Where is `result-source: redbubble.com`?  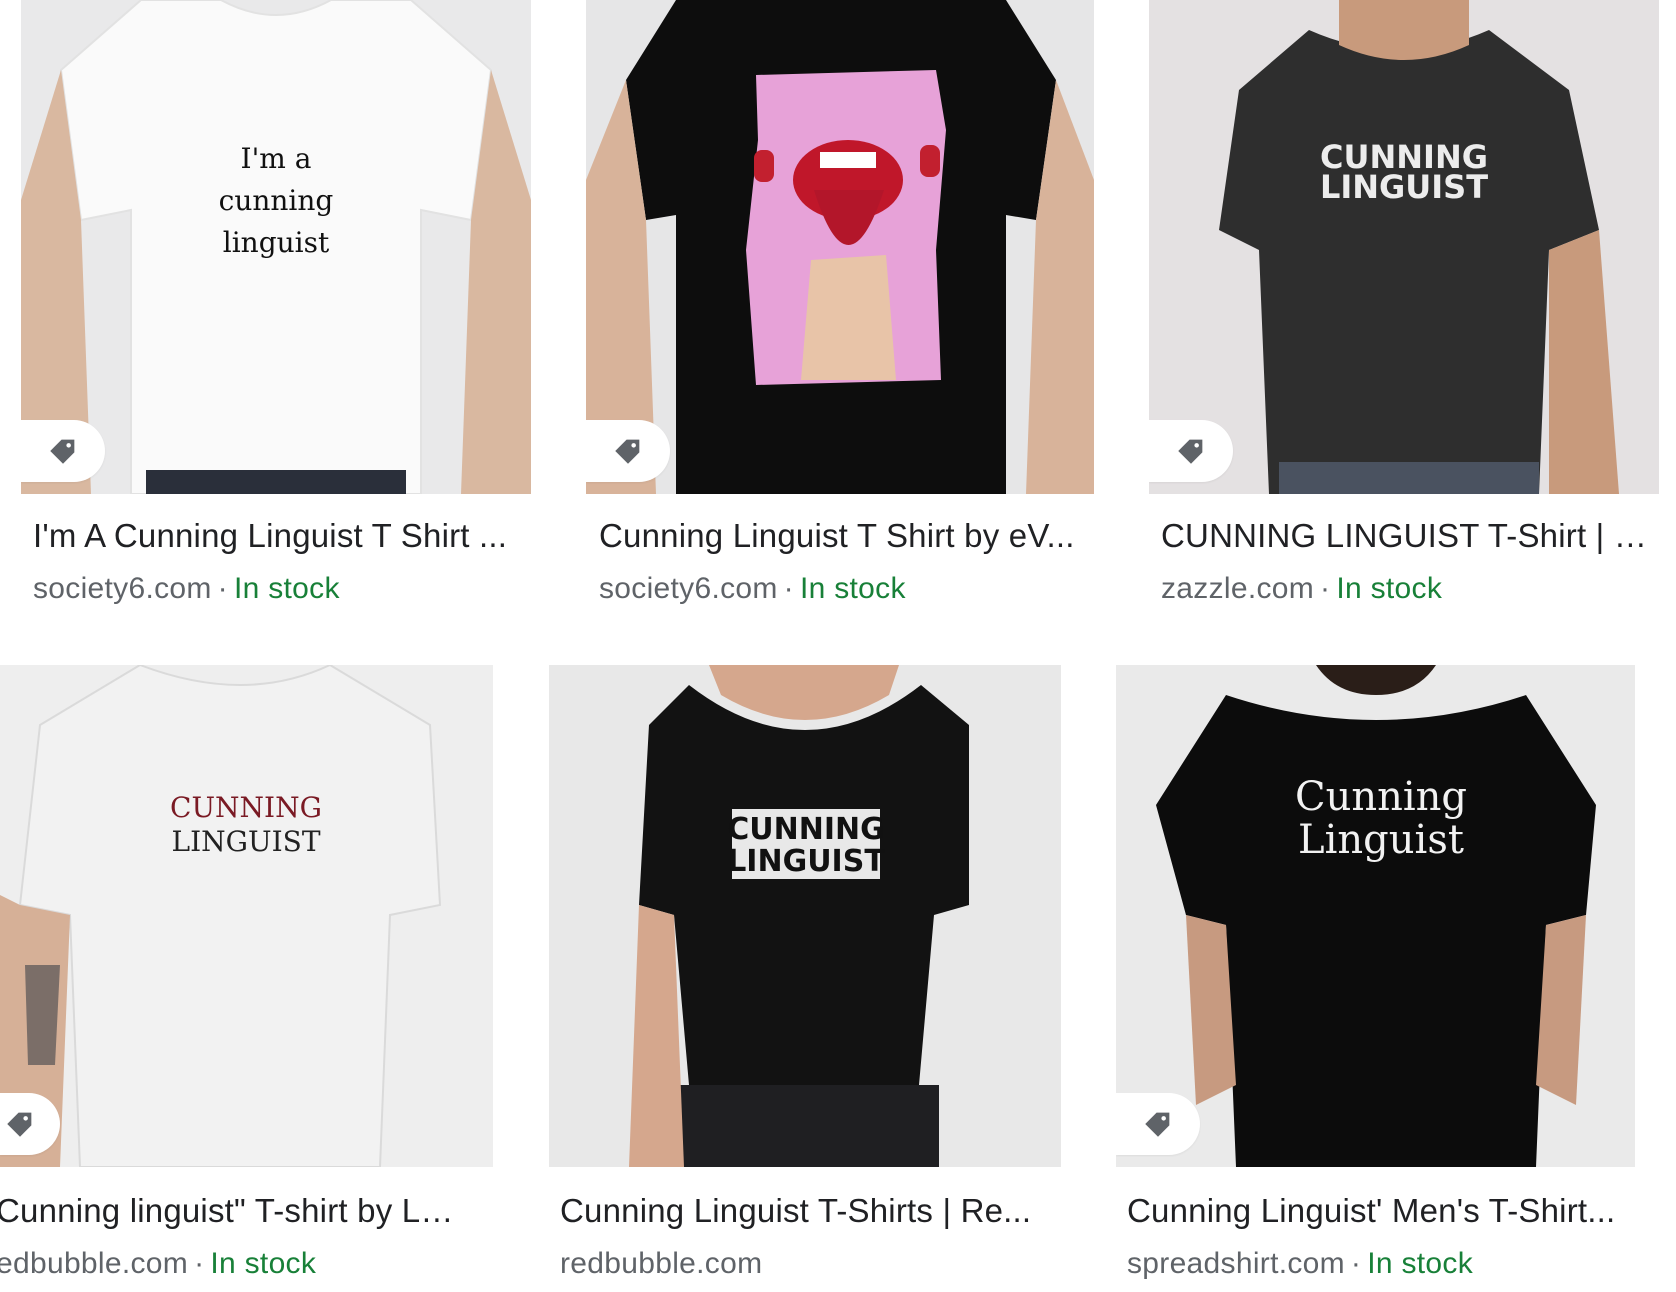
result-source: redbubble.com is located at coordinates (661, 1263).